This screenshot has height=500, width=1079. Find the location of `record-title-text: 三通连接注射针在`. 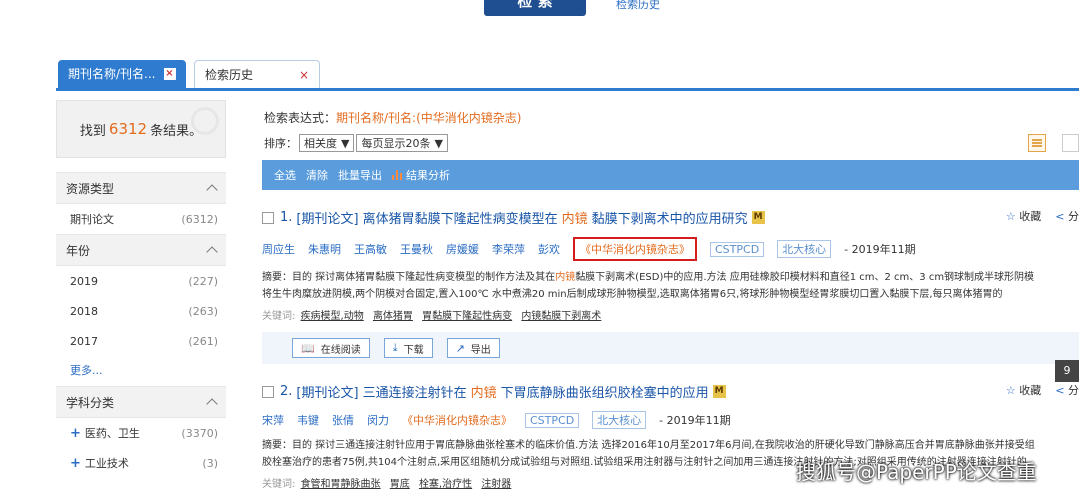

record-title-text: 三通连接注射针在 is located at coordinates (414, 393).